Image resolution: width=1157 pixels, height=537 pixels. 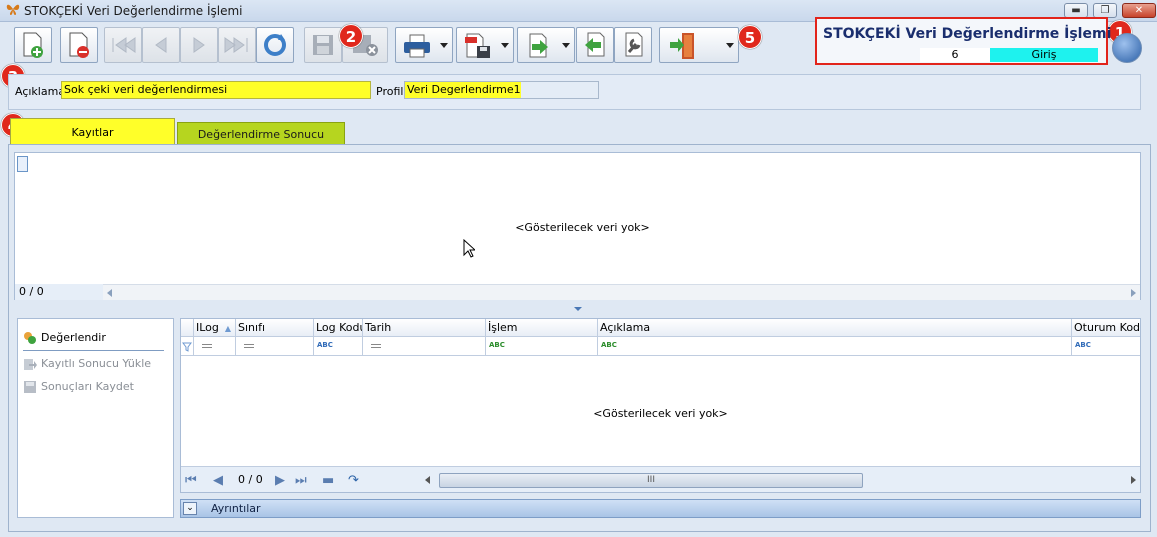 I want to click on status-badge: Giriş, so click(x=1044, y=55).